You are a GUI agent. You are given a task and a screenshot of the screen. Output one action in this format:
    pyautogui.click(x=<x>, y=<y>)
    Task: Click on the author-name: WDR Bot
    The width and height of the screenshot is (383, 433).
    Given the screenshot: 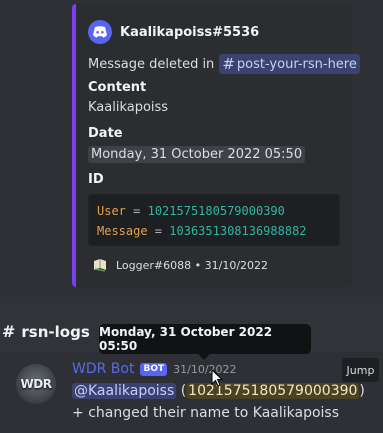 What is the action you would take?
    pyautogui.click(x=103, y=369)
    